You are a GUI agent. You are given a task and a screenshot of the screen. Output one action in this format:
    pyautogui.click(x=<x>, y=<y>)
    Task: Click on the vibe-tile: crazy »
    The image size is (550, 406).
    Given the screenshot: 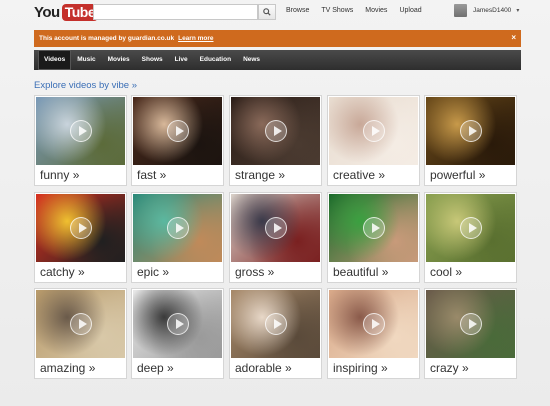 What is the action you would take?
    pyautogui.click(x=470, y=333)
    